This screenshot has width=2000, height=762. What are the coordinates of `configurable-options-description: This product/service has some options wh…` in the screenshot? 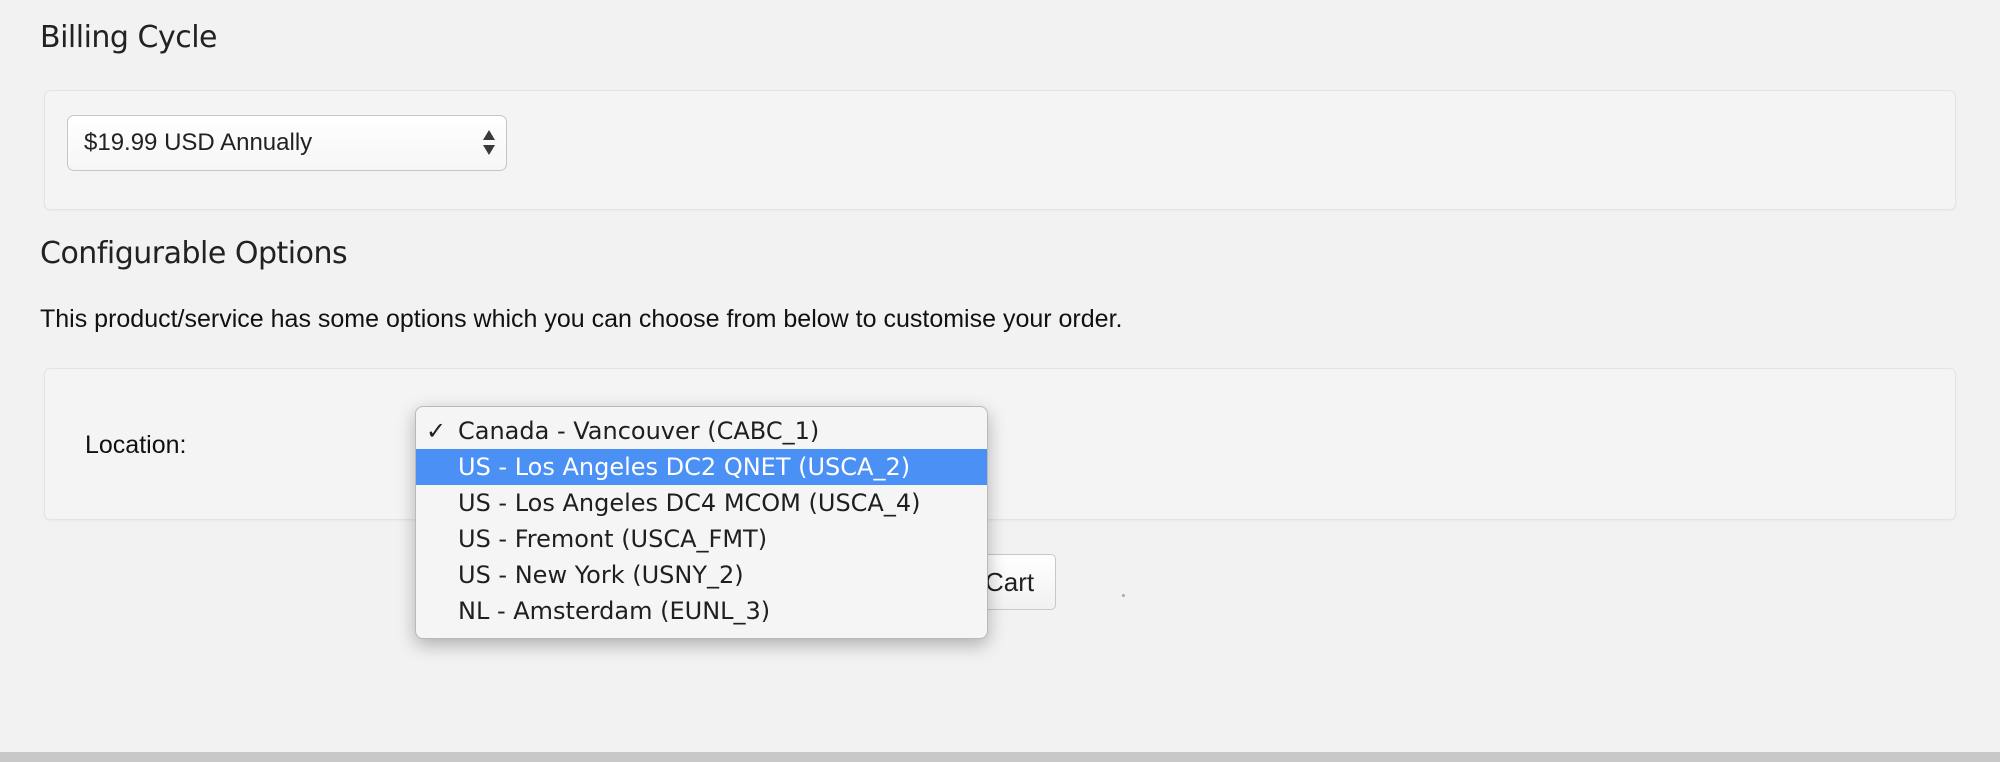 It's located at (581, 319).